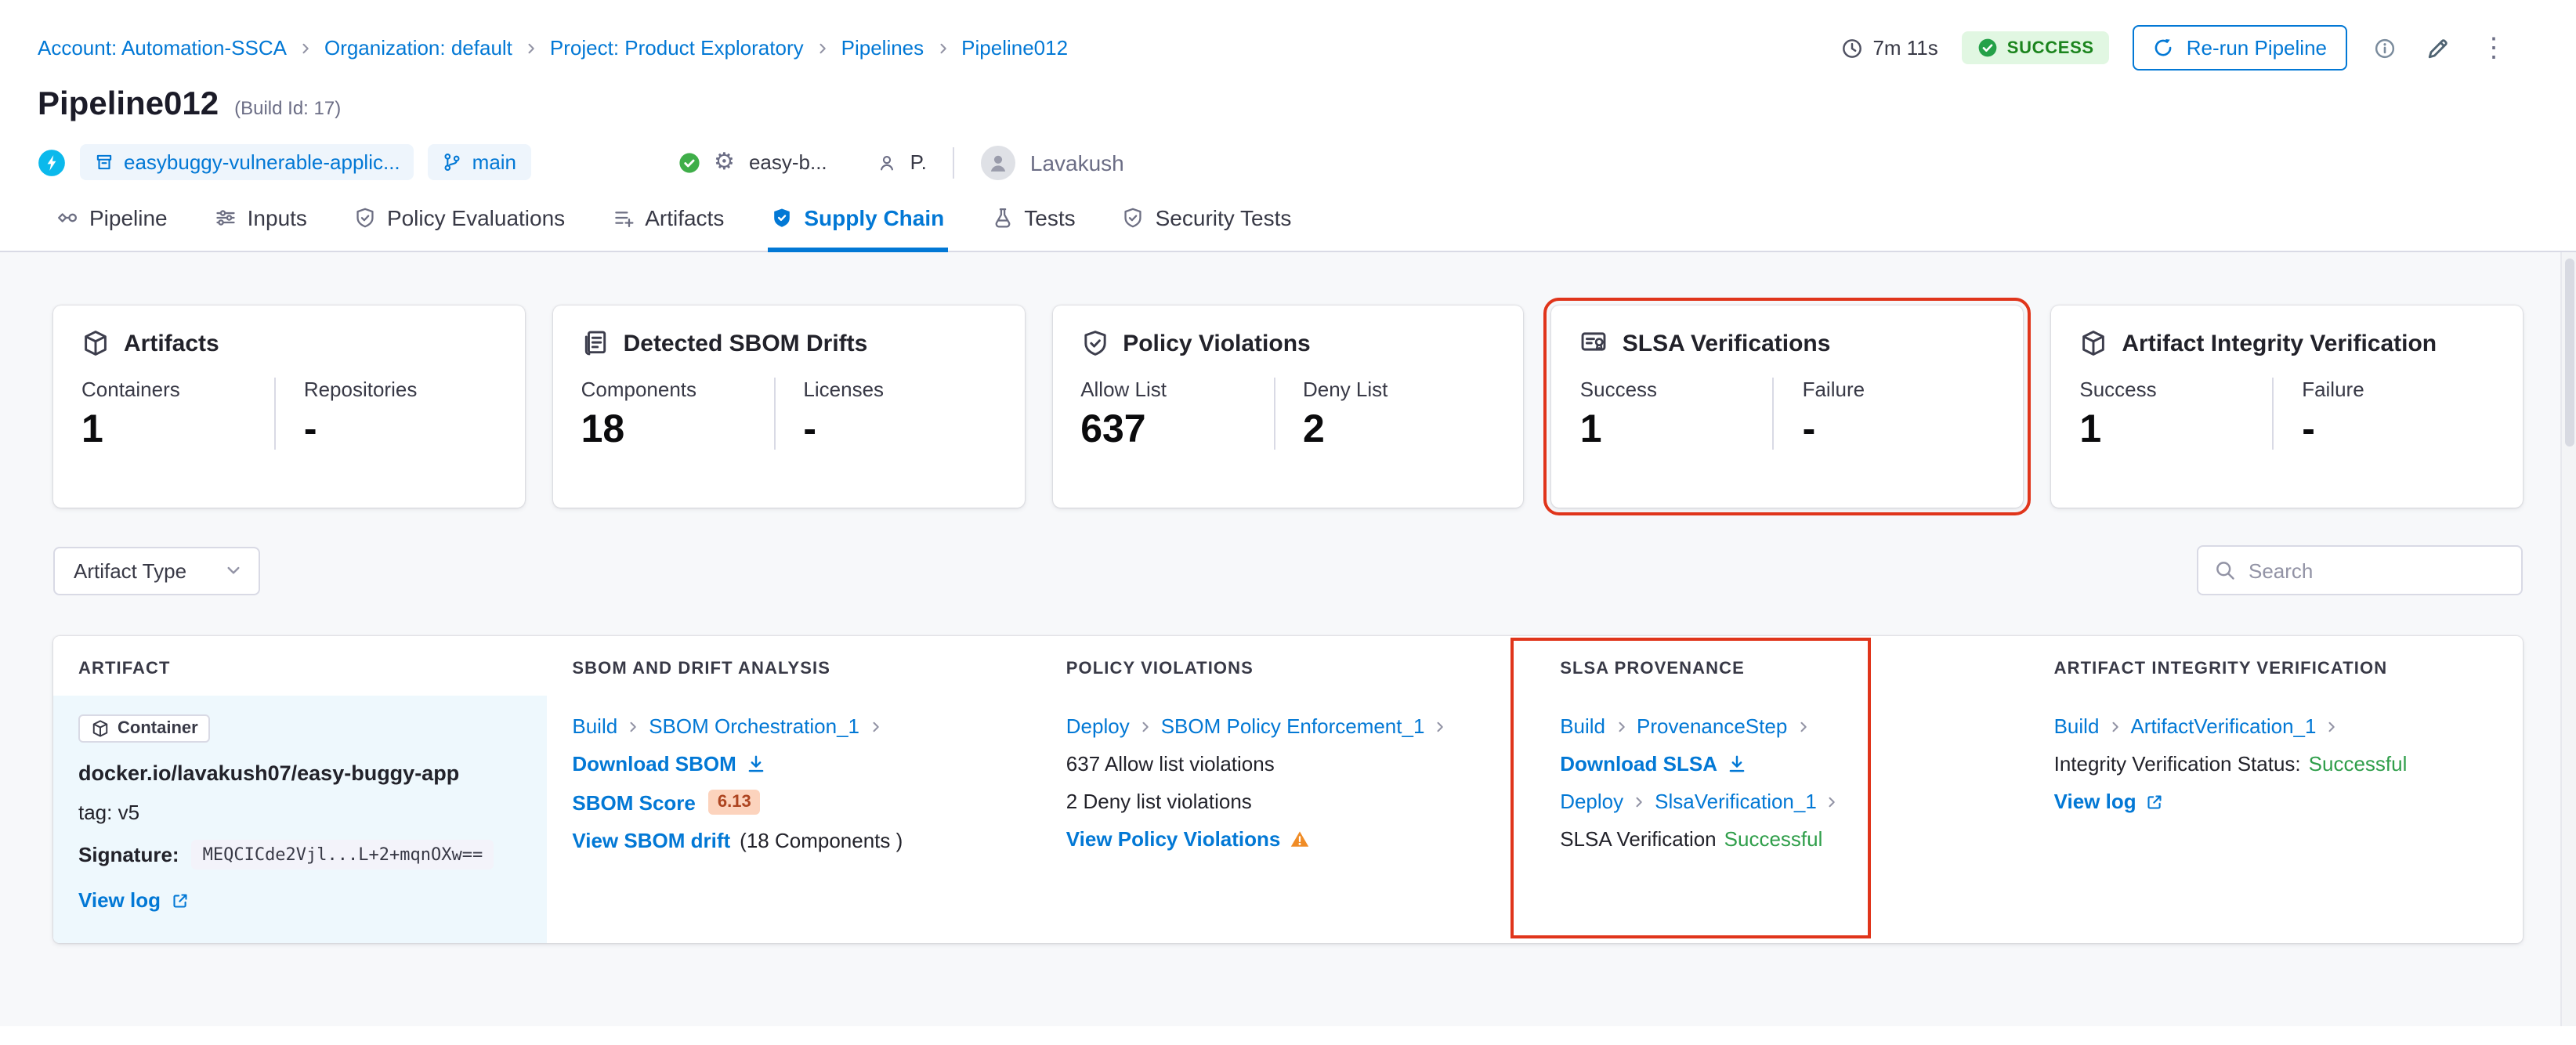 The image size is (2576, 1045). I want to click on policy-stage-path: Deploy SBOM Policy Enforcement_1, so click(1288, 726).